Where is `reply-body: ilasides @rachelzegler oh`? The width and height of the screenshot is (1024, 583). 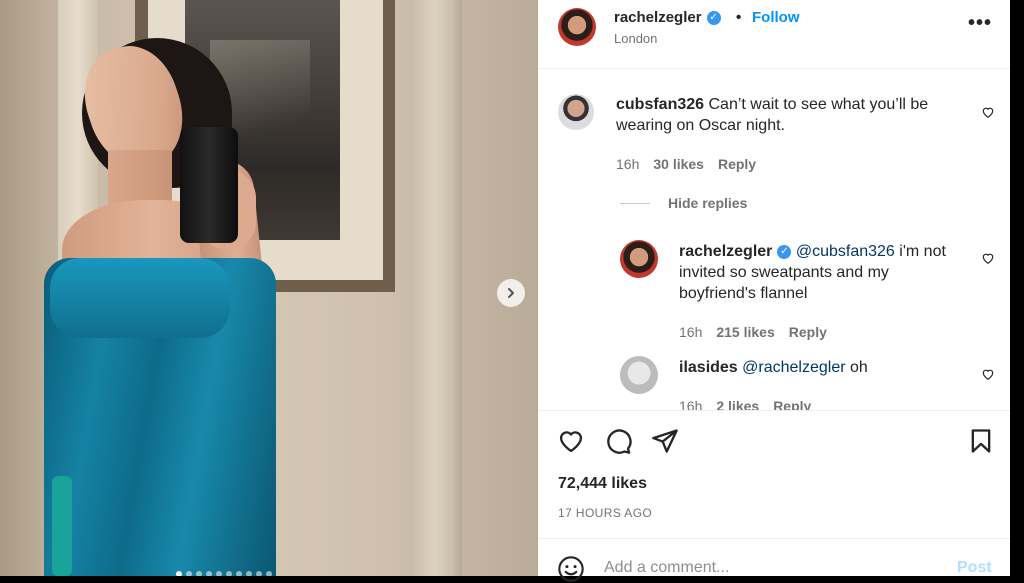 reply-body: ilasides @rachelzegler oh is located at coordinates (826, 367).